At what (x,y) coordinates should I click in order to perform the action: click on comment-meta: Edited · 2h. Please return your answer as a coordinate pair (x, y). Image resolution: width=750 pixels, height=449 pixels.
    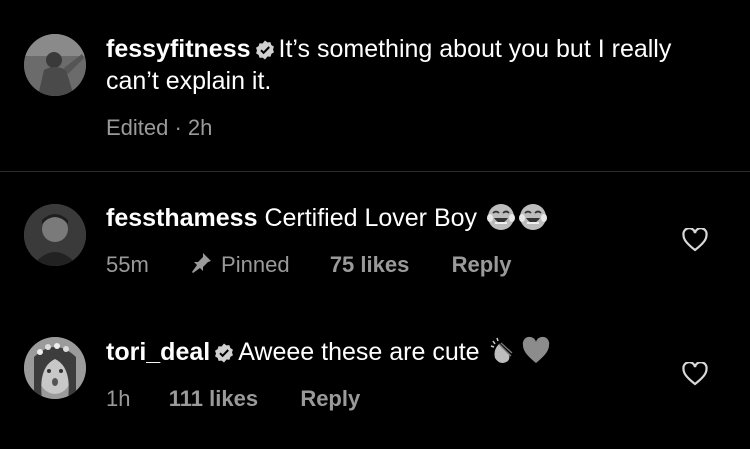
    Looking at the image, I should click on (159, 127).